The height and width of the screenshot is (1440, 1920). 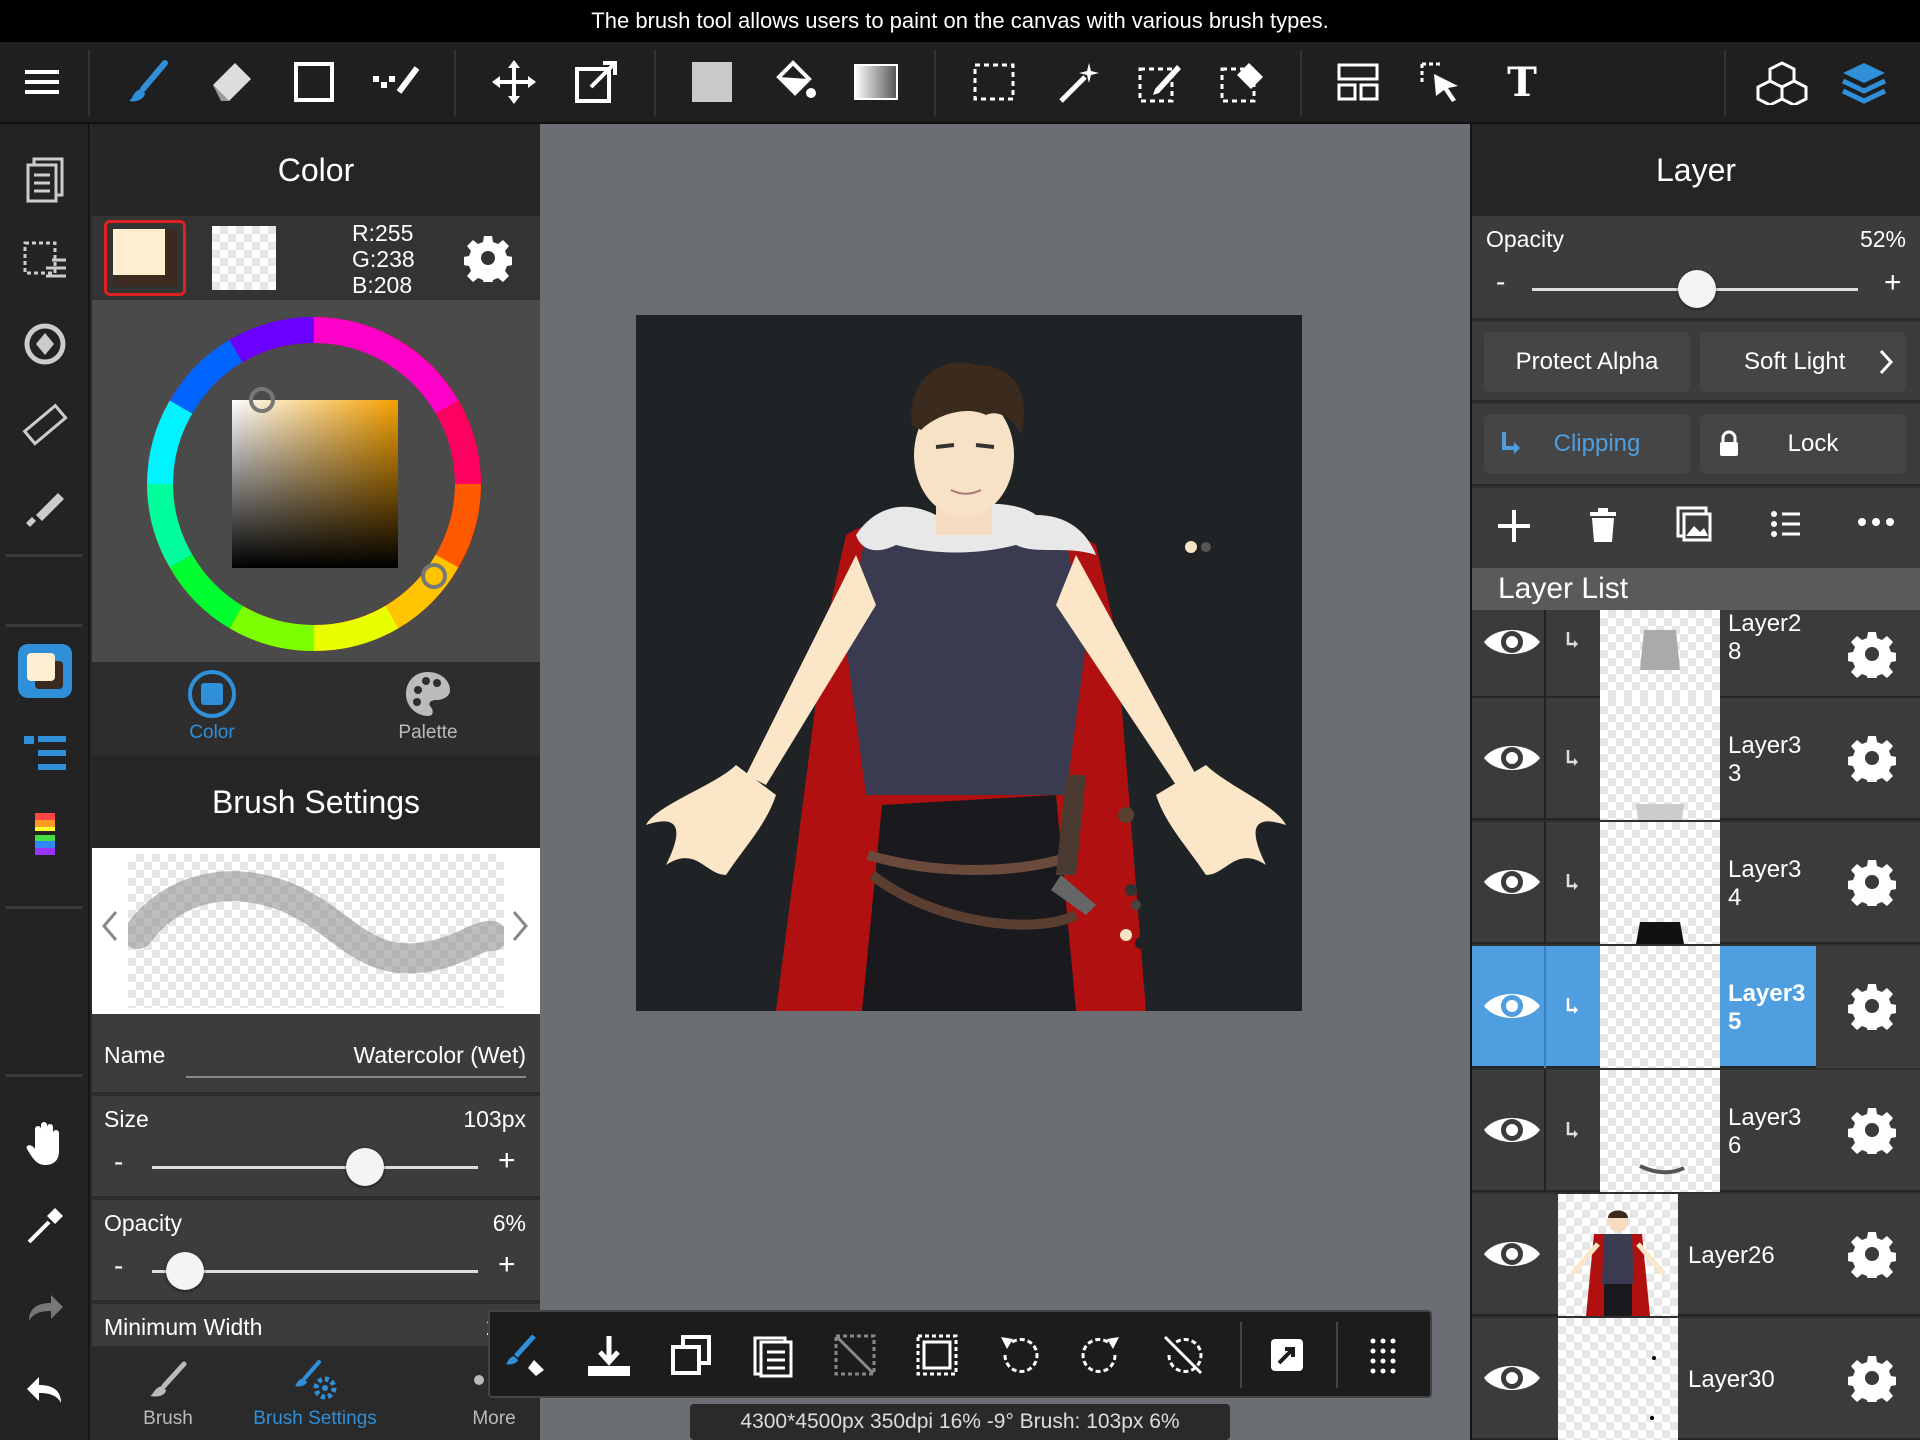 I want to click on brush-opacity-knob, so click(x=185, y=1271).